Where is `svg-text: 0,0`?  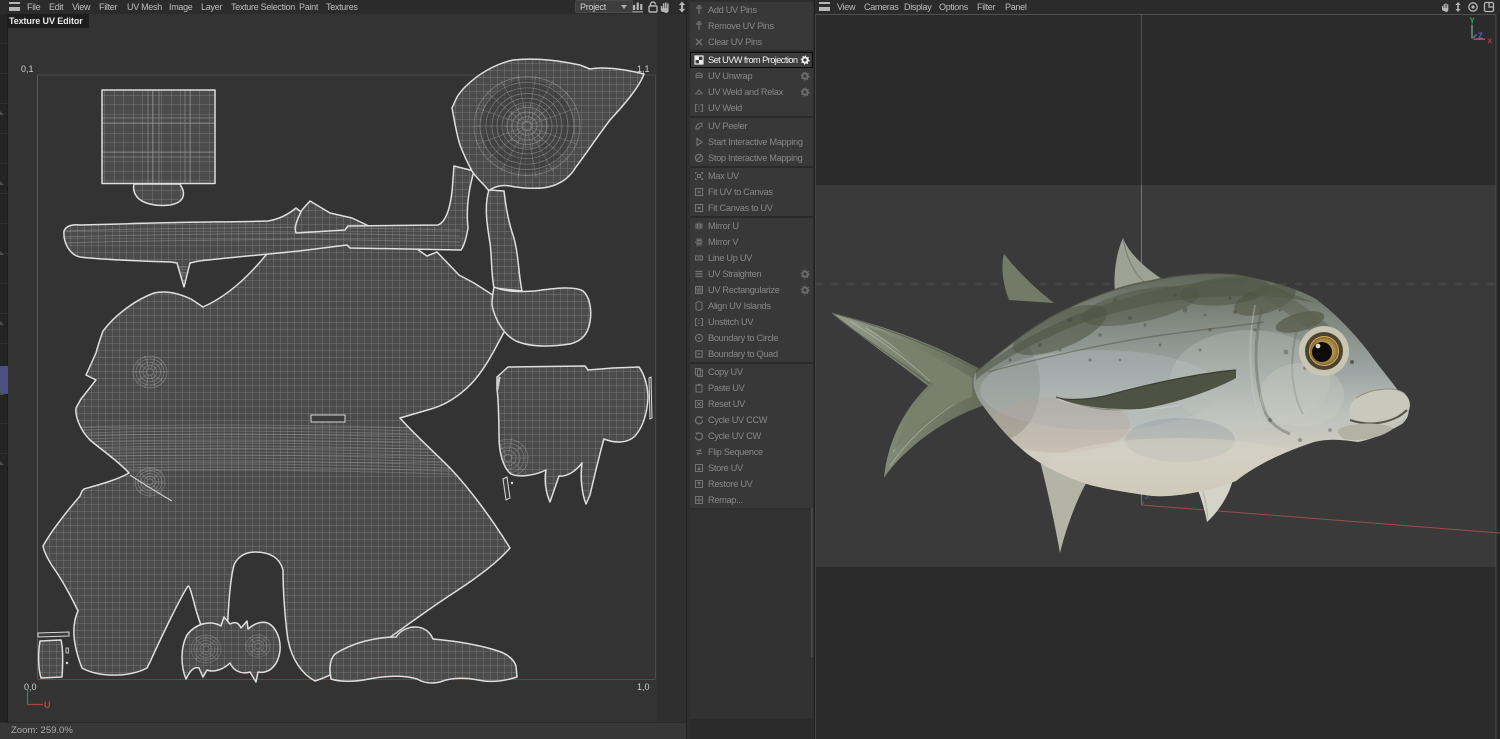
svg-text: 0,0 is located at coordinates (30, 687).